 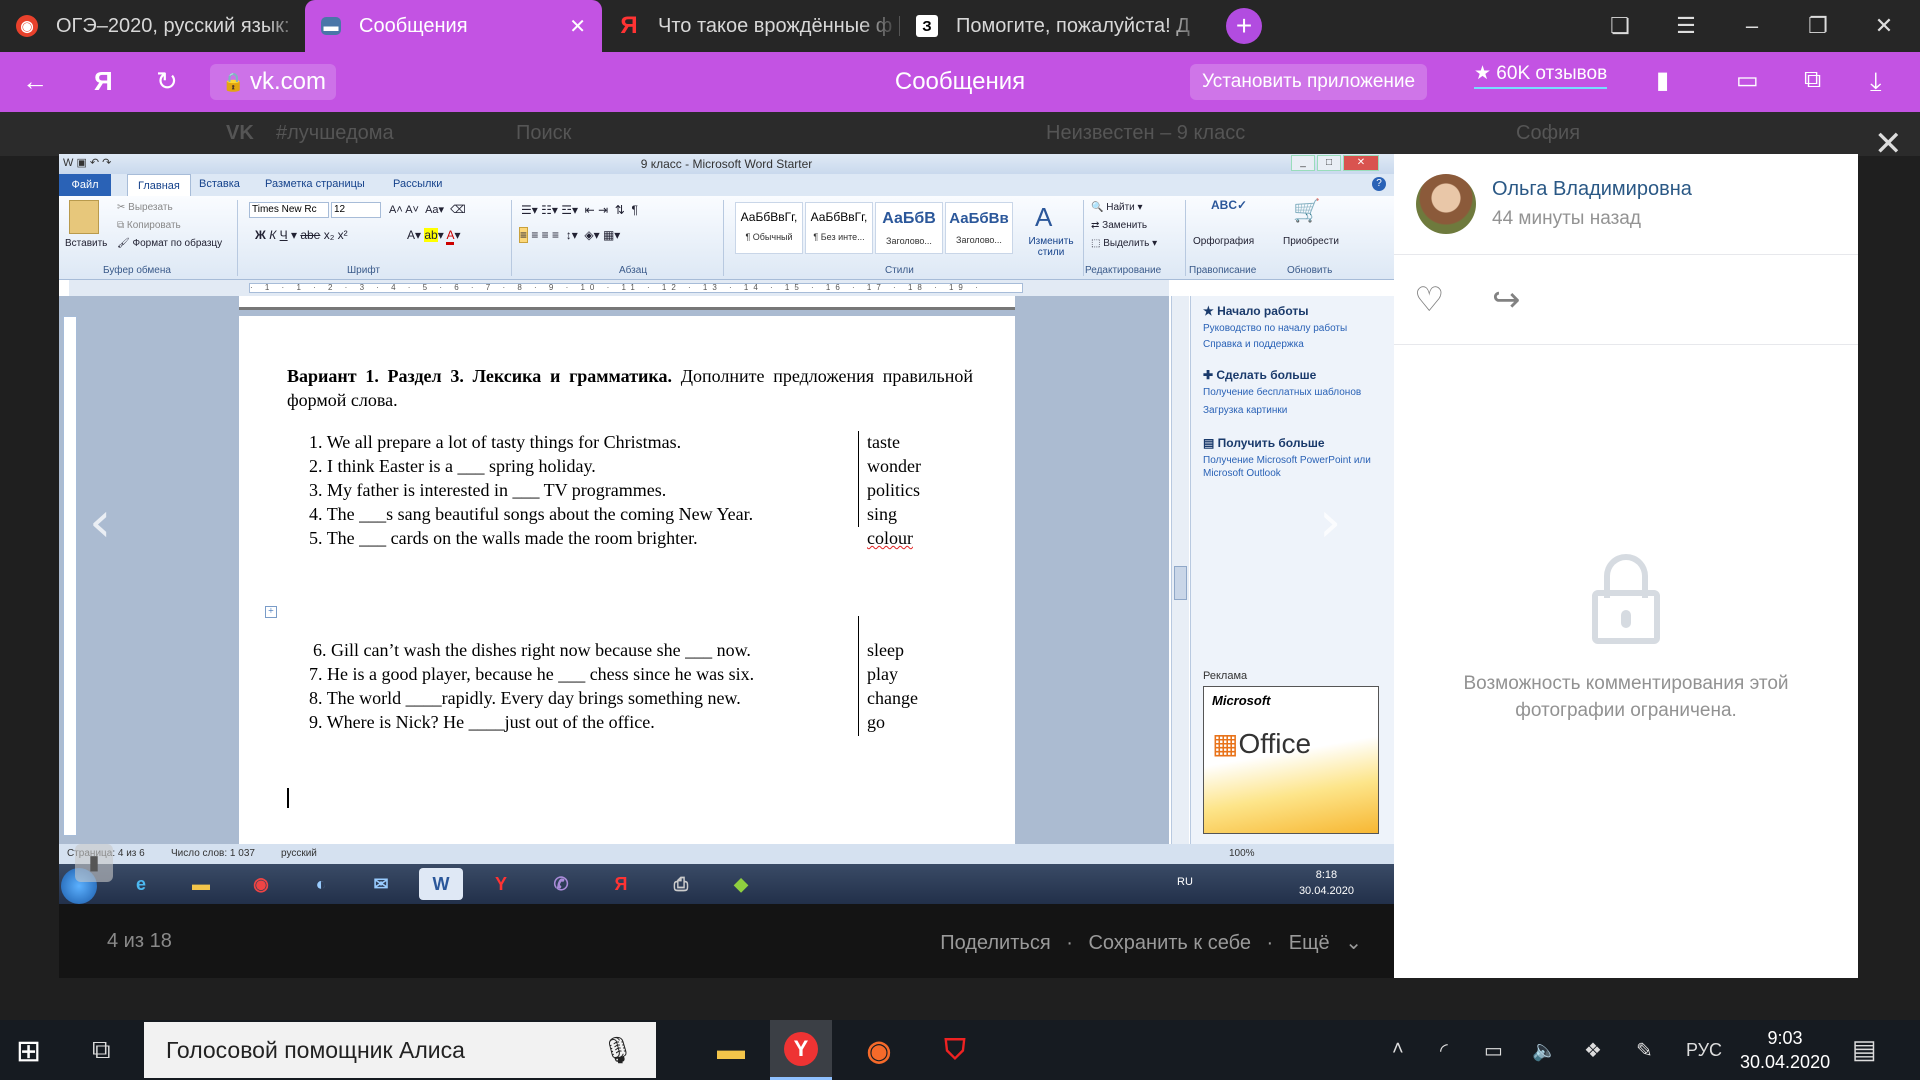 I want to click on windows-start-icon: ⊞, so click(x=28, y=1051).